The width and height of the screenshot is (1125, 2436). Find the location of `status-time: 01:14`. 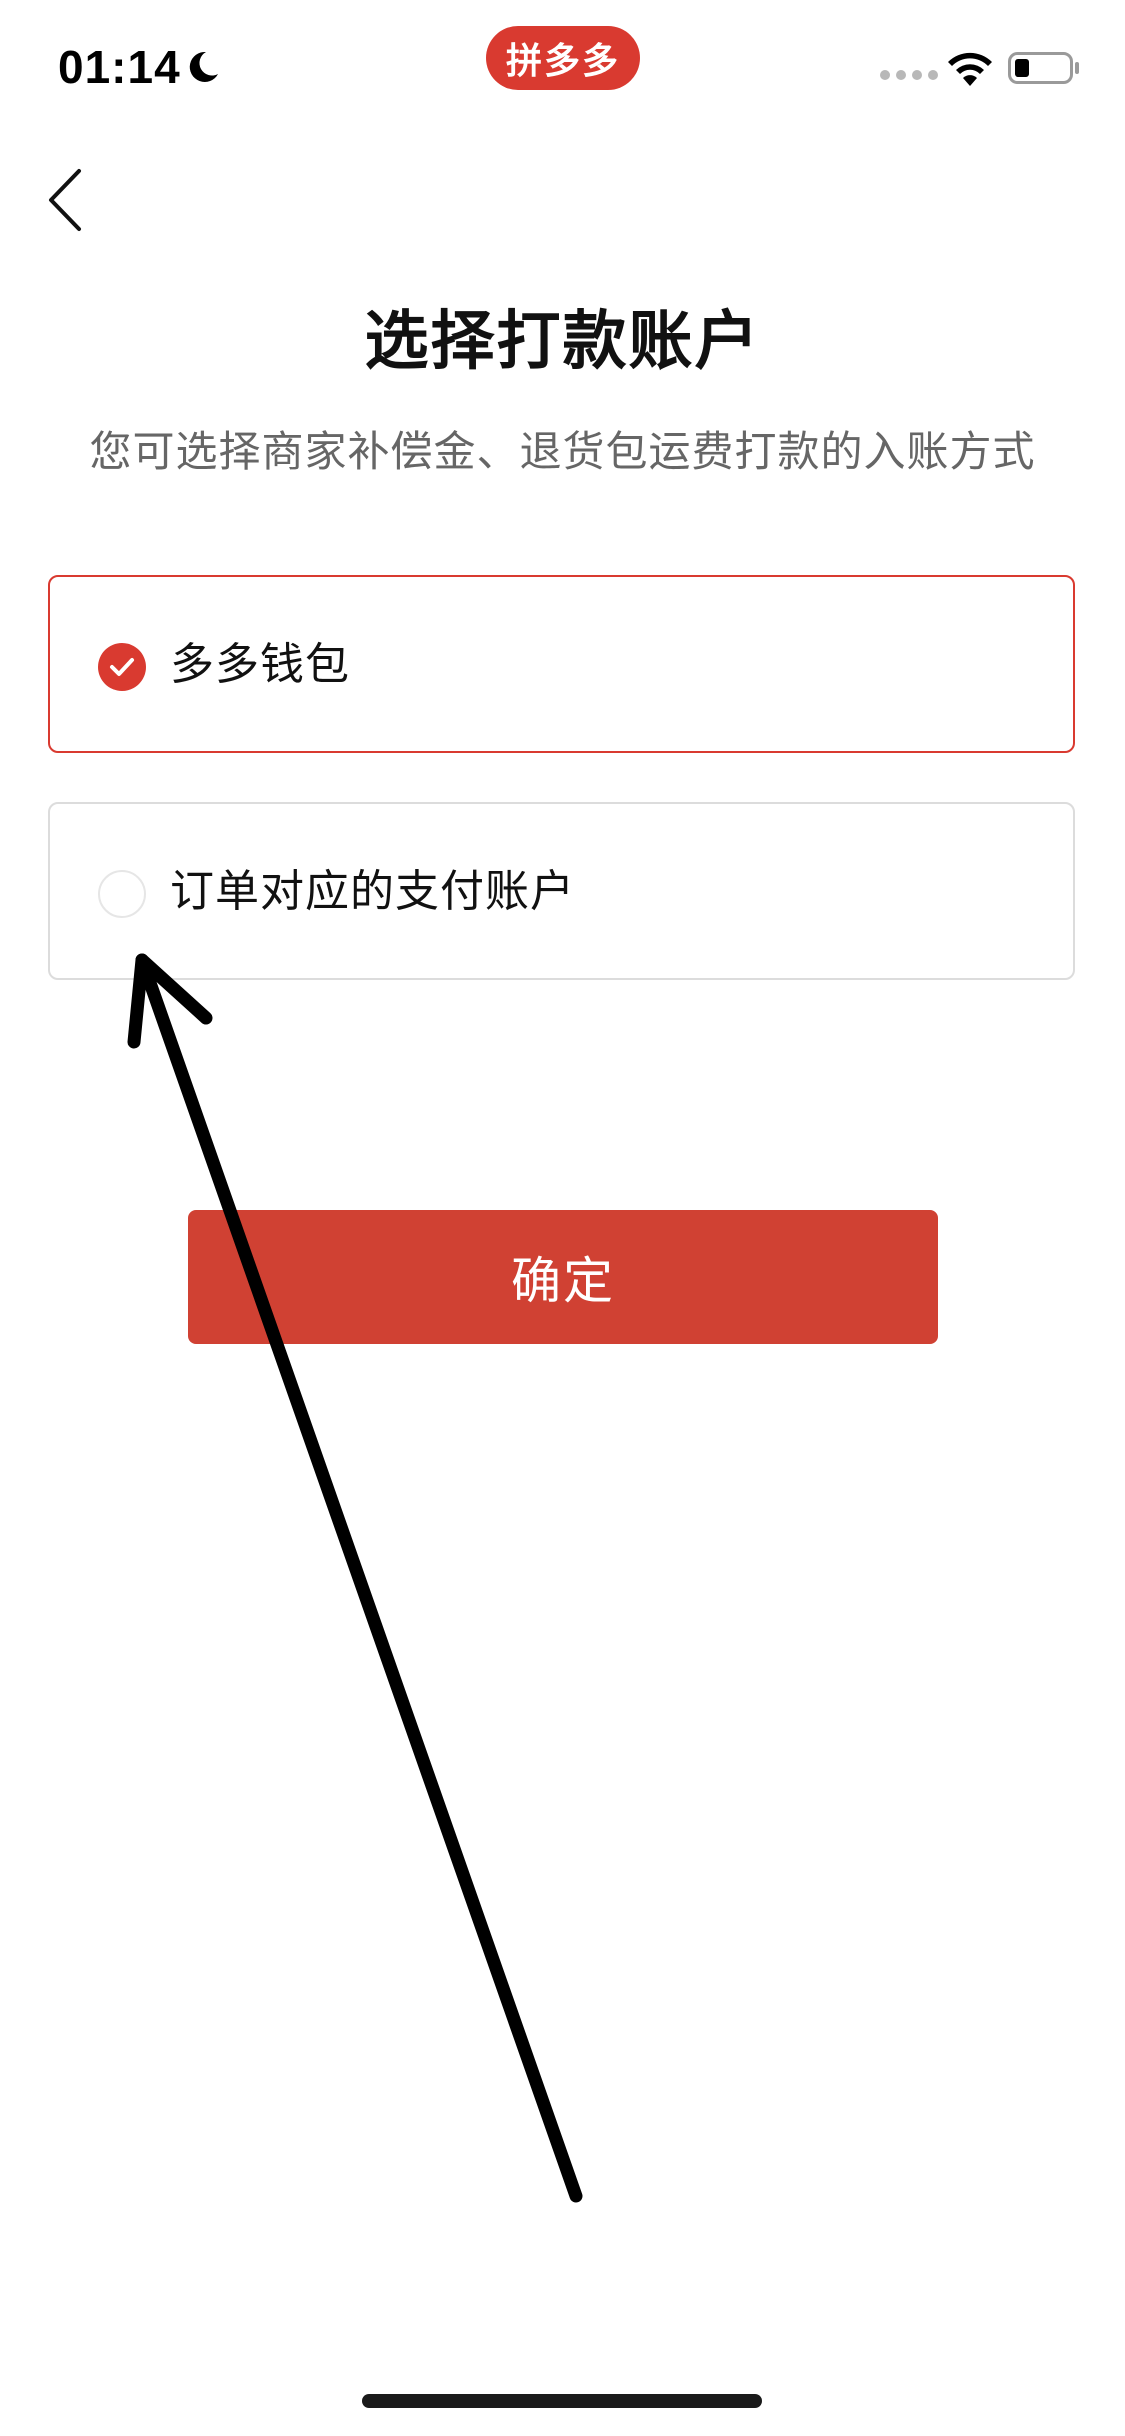

status-time: 01:14 is located at coordinates (119, 67).